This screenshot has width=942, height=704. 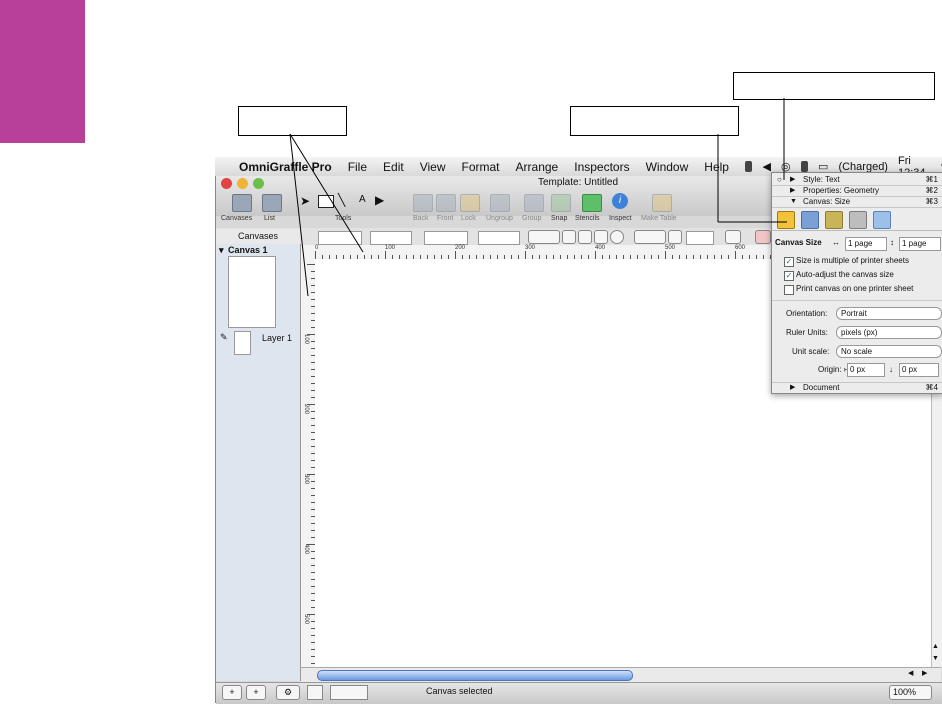 What do you see at coordinates (391, 238) in the screenshot?
I see `y-position-field` at bounding box center [391, 238].